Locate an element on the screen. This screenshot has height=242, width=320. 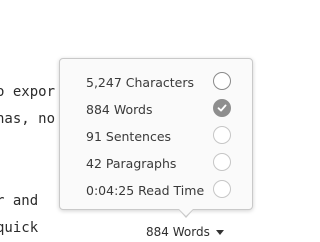
stat-option-words: 884 Words is located at coordinates (156, 109).